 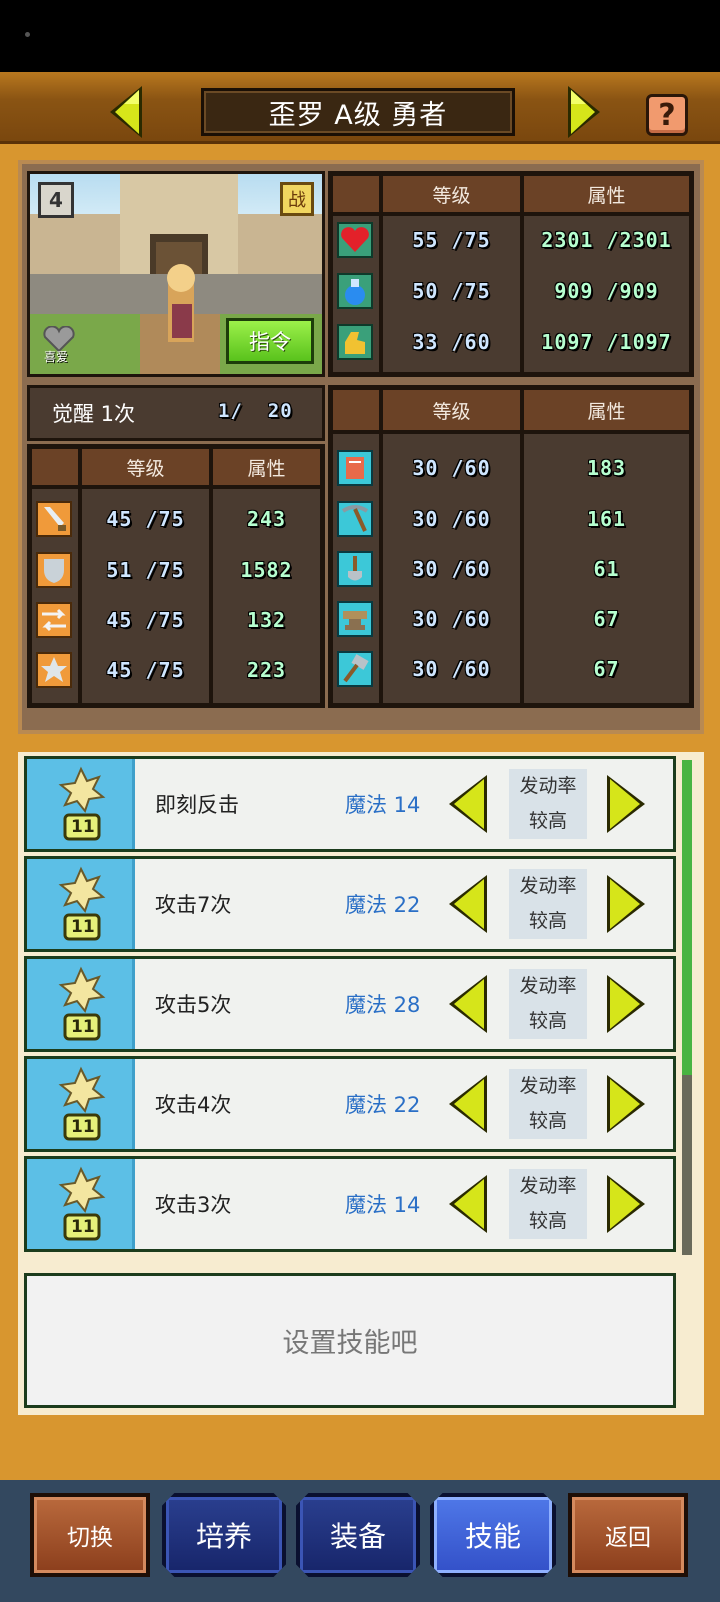 I want to click on skill-row: 11 攻击4次 魔法 22 发动率 较高, so click(x=350, y=1104).